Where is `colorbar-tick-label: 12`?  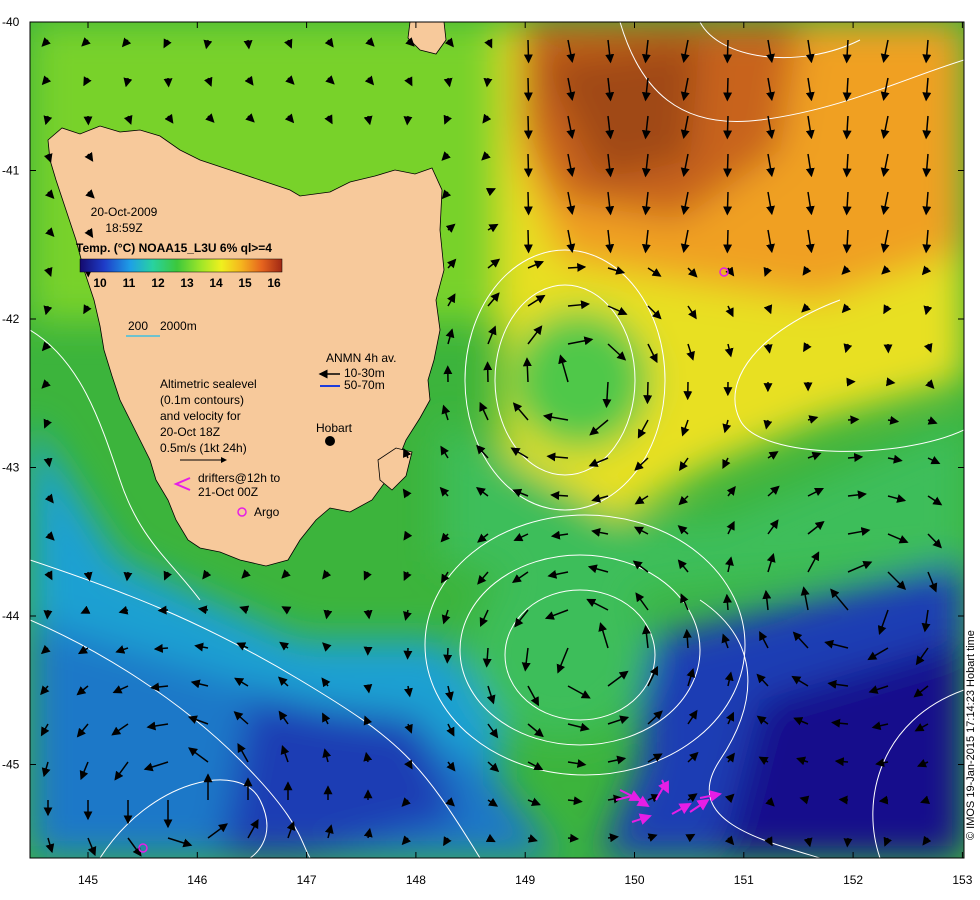 colorbar-tick-label: 12 is located at coordinates (158, 283).